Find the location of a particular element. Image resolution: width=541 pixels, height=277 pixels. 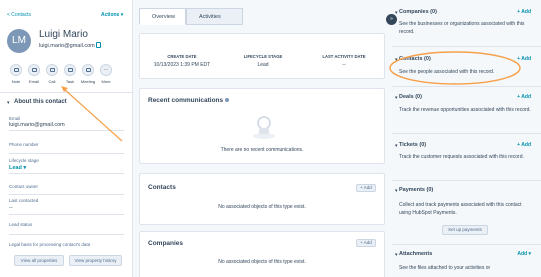

contact-name: Luigi Mario is located at coordinates (63, 34).